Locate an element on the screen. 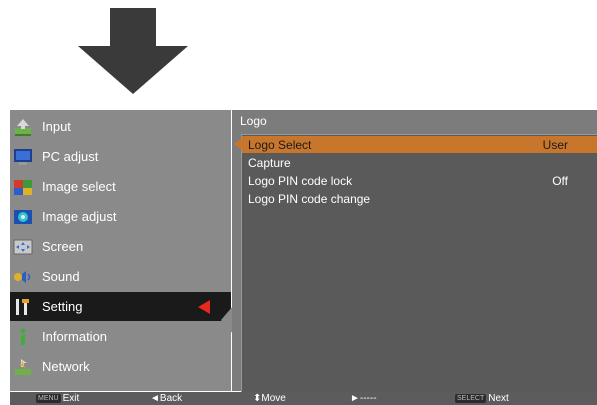 The image size is (597, 405). screen-icon is located at coordinates (23, 247).